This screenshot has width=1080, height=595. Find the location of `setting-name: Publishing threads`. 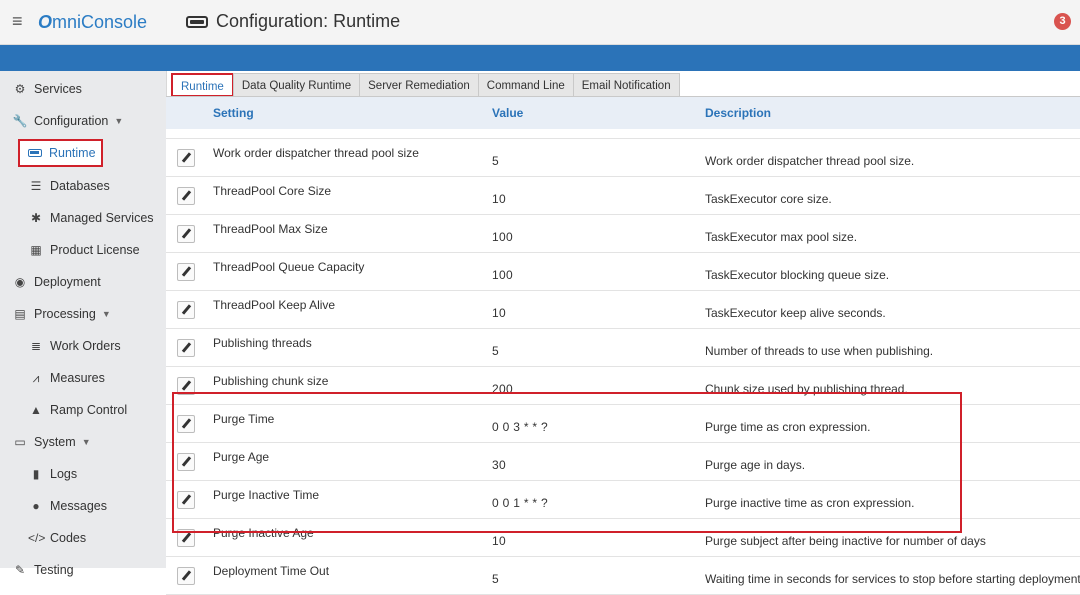

setting-name: Publishing threads is located at coordinates (262, 343).